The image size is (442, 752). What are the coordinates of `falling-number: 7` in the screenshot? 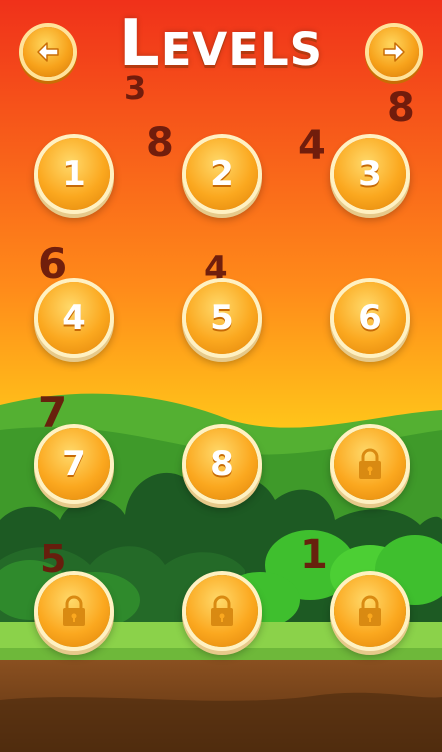 It's located at (53, 412).